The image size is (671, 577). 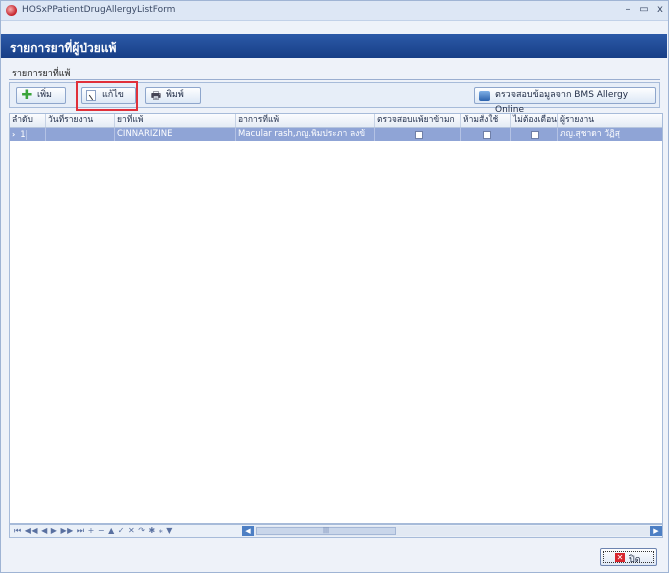 What do you see at coordinates (248, 531) in the screenshot?
I see `scroll-left-icon: ◀` at bounding box center [248, 531].